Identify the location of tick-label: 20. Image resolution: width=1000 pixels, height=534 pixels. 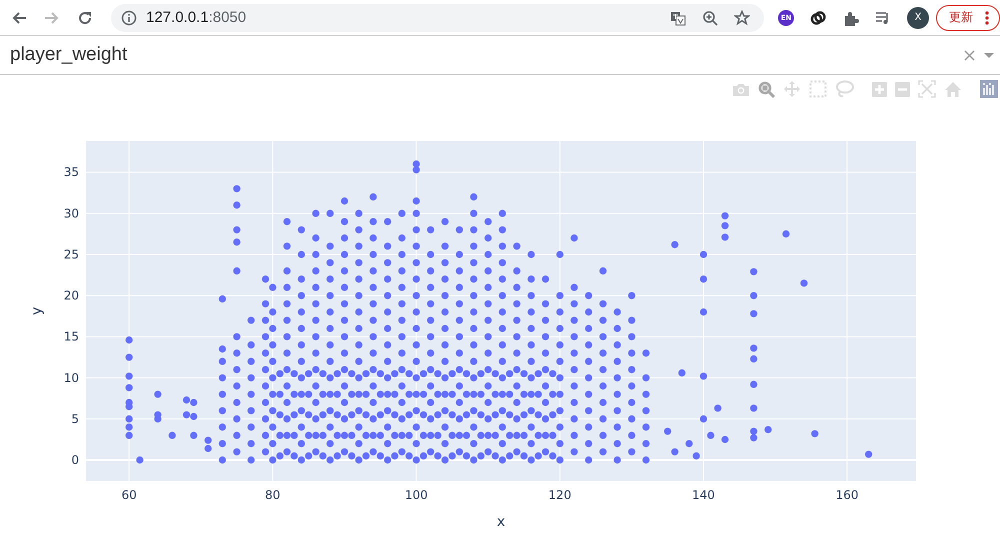
(71, 295).